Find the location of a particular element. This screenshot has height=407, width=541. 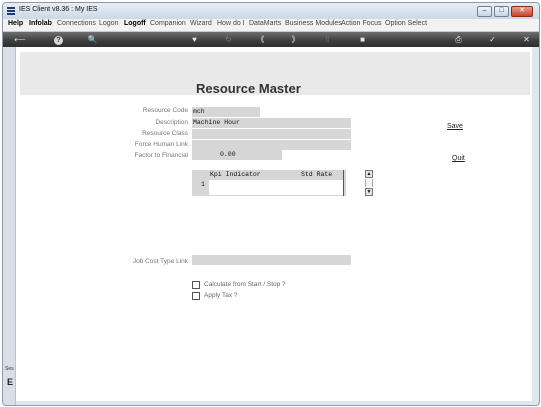

help-glyph: ? is located at coordinates (58, 40).